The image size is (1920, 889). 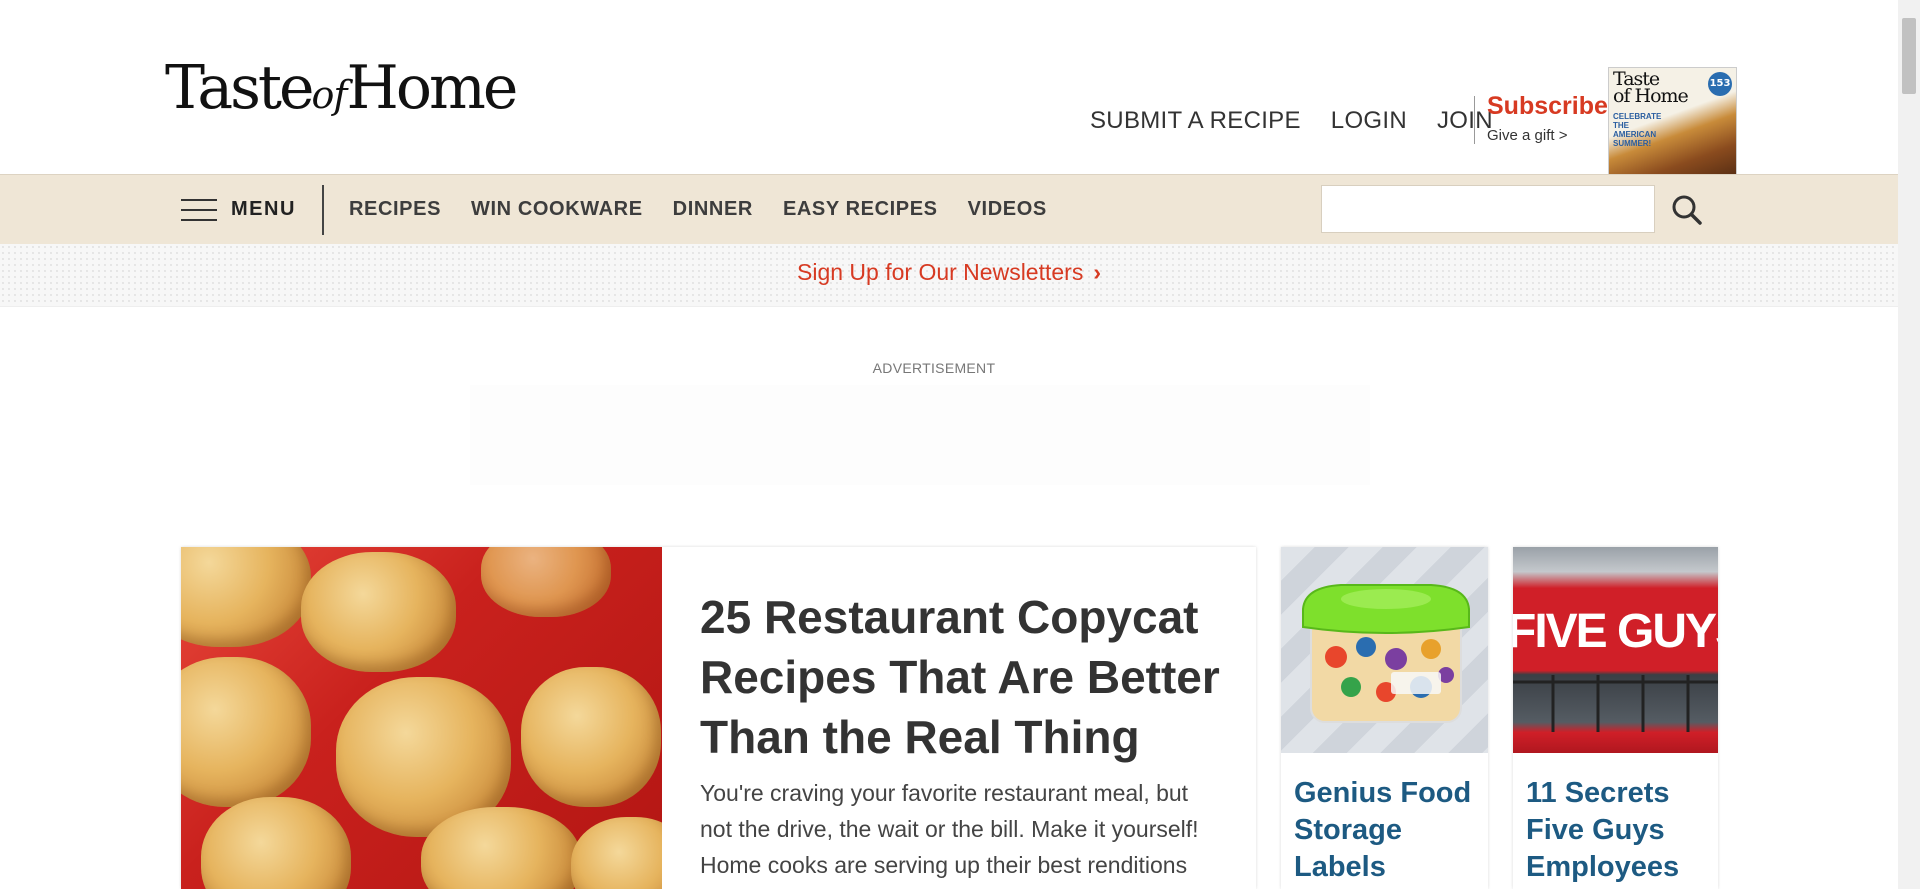 What do you see at coordinates (557, 209) in the screenshot?
I see `nav-win-cookware: WIN COOKWARE` at bounding box center [557, 209].